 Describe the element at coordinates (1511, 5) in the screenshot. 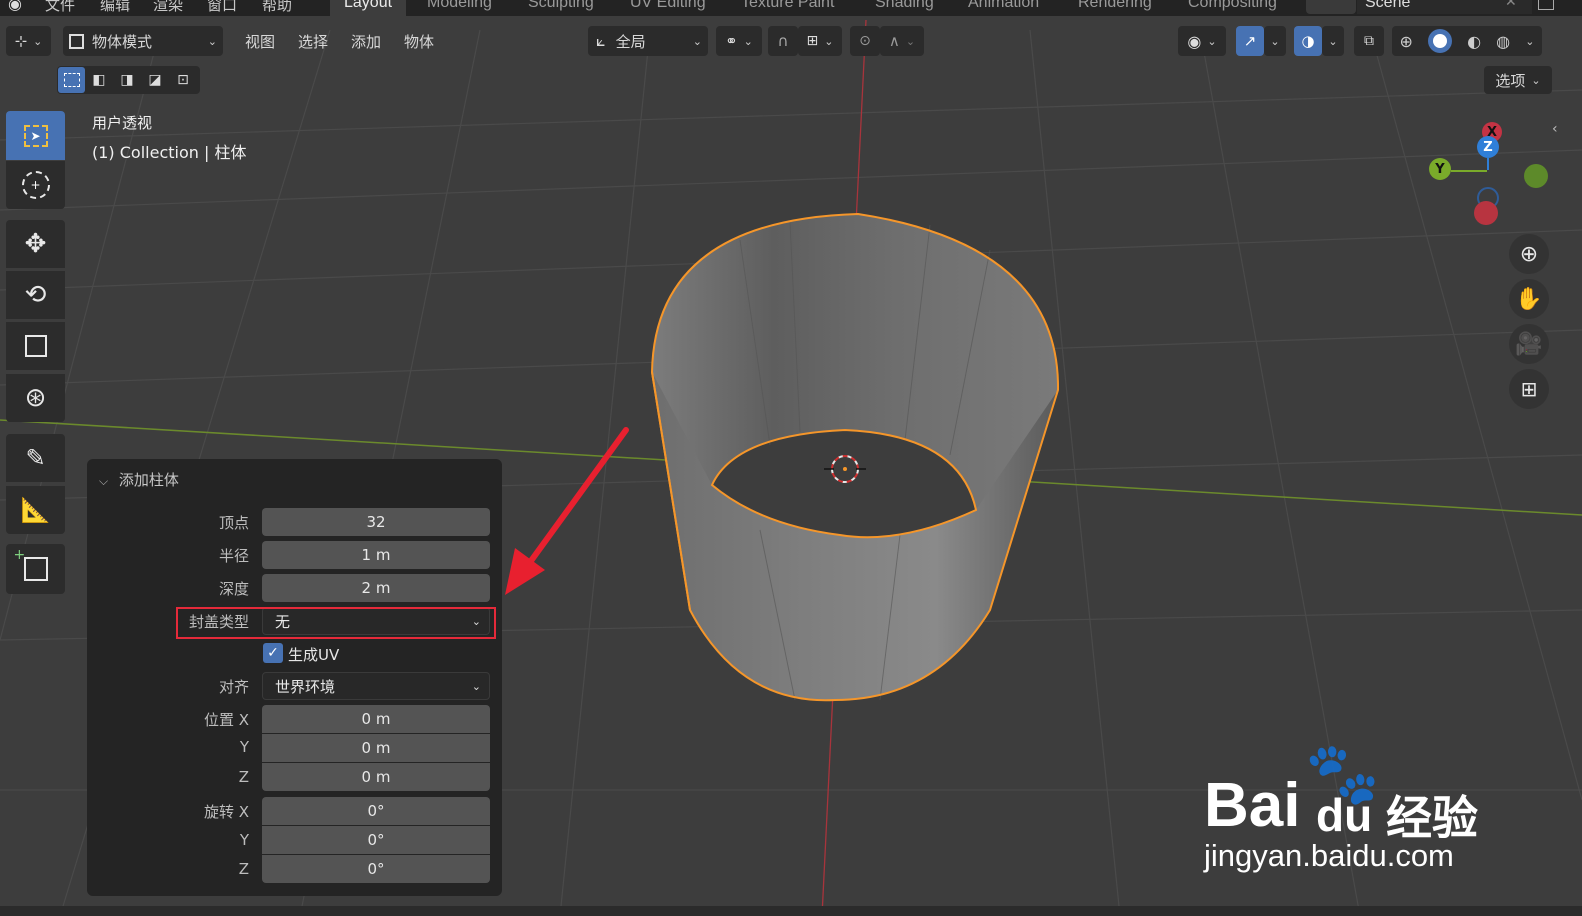

I see `close-scene-icon: ✕` at that location.